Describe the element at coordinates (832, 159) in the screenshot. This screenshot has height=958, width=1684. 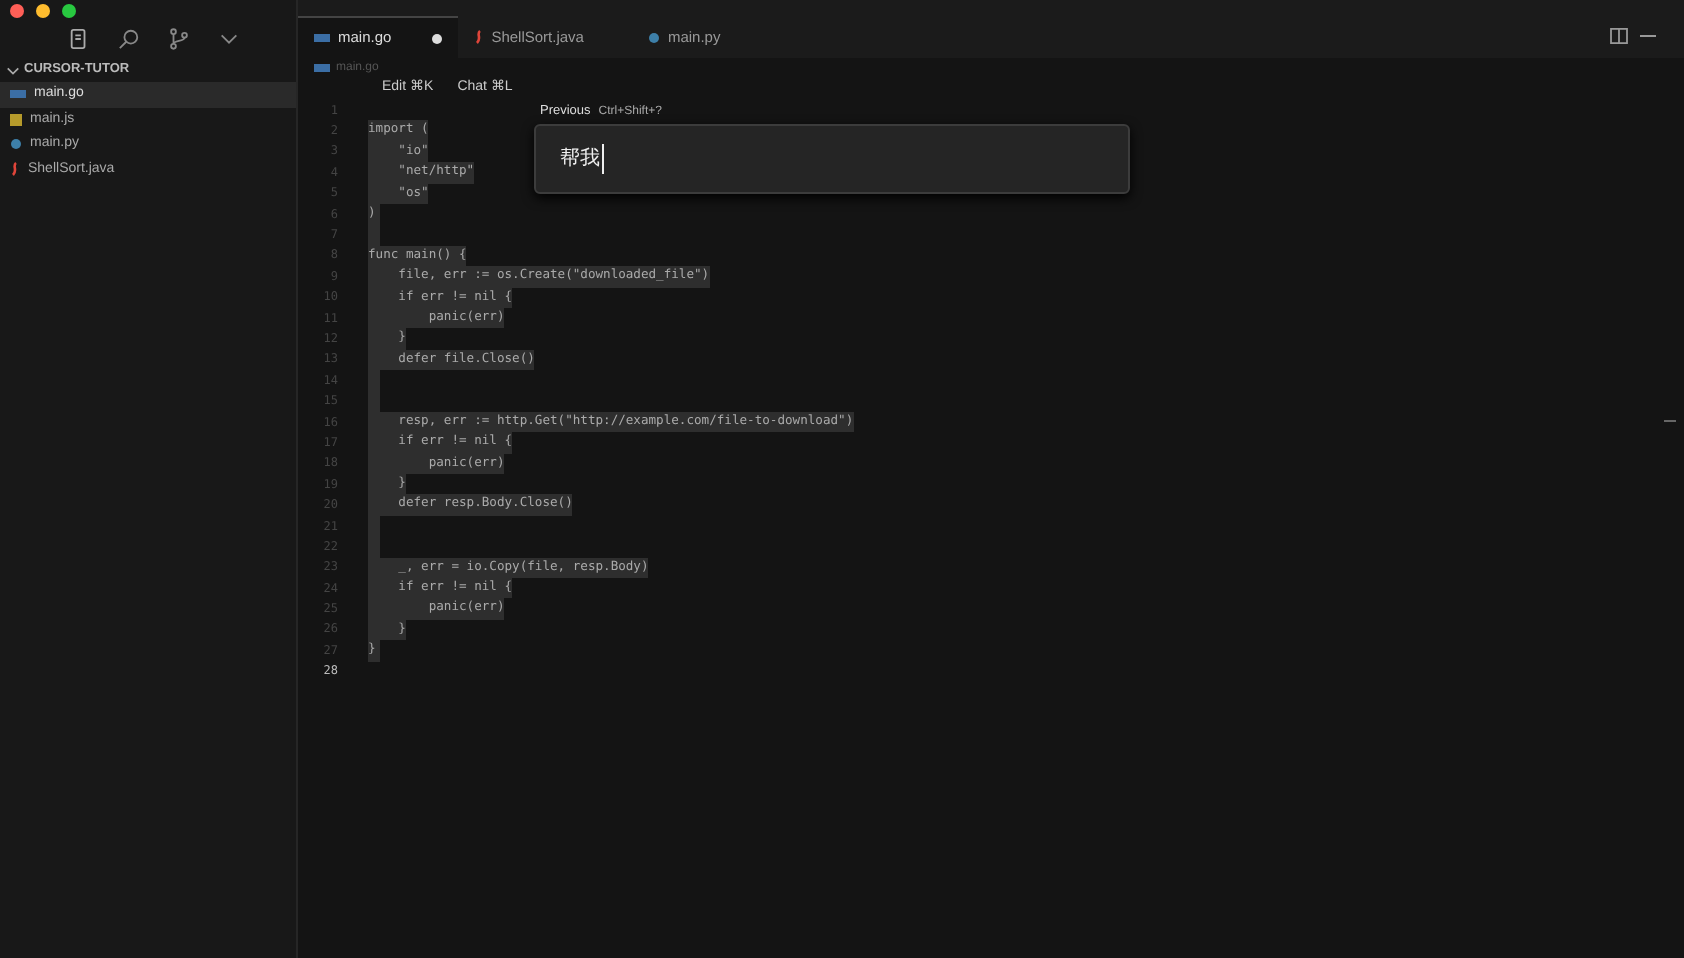
I see `prompt-input: 帮我` at that location.